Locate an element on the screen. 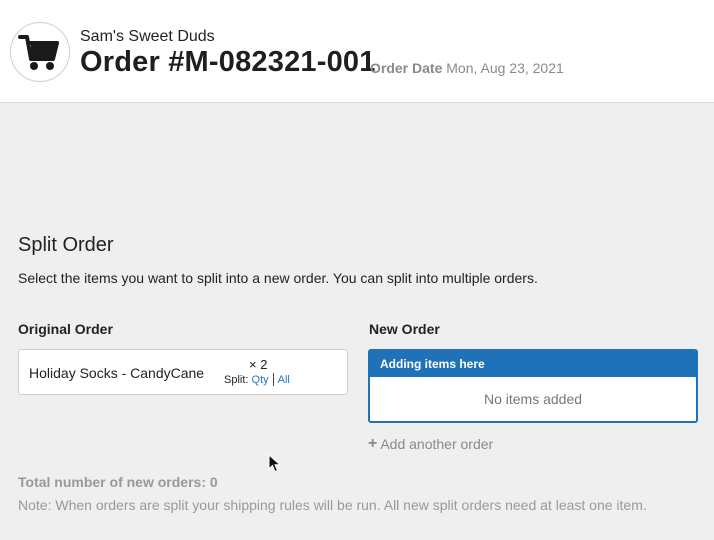 This screenshot has width=714, height=540. new-order-heading: New Order is located at coordinates (404, 329).